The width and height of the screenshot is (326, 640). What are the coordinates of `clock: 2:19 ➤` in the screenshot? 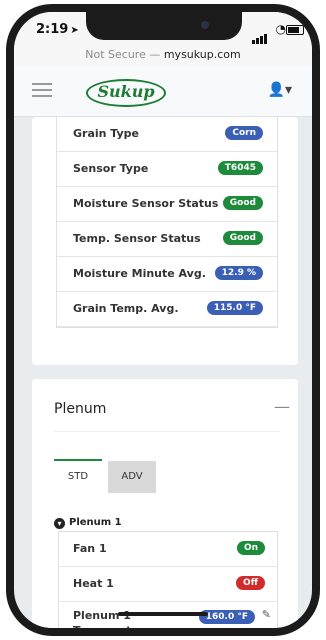 It's located at (57, 29).